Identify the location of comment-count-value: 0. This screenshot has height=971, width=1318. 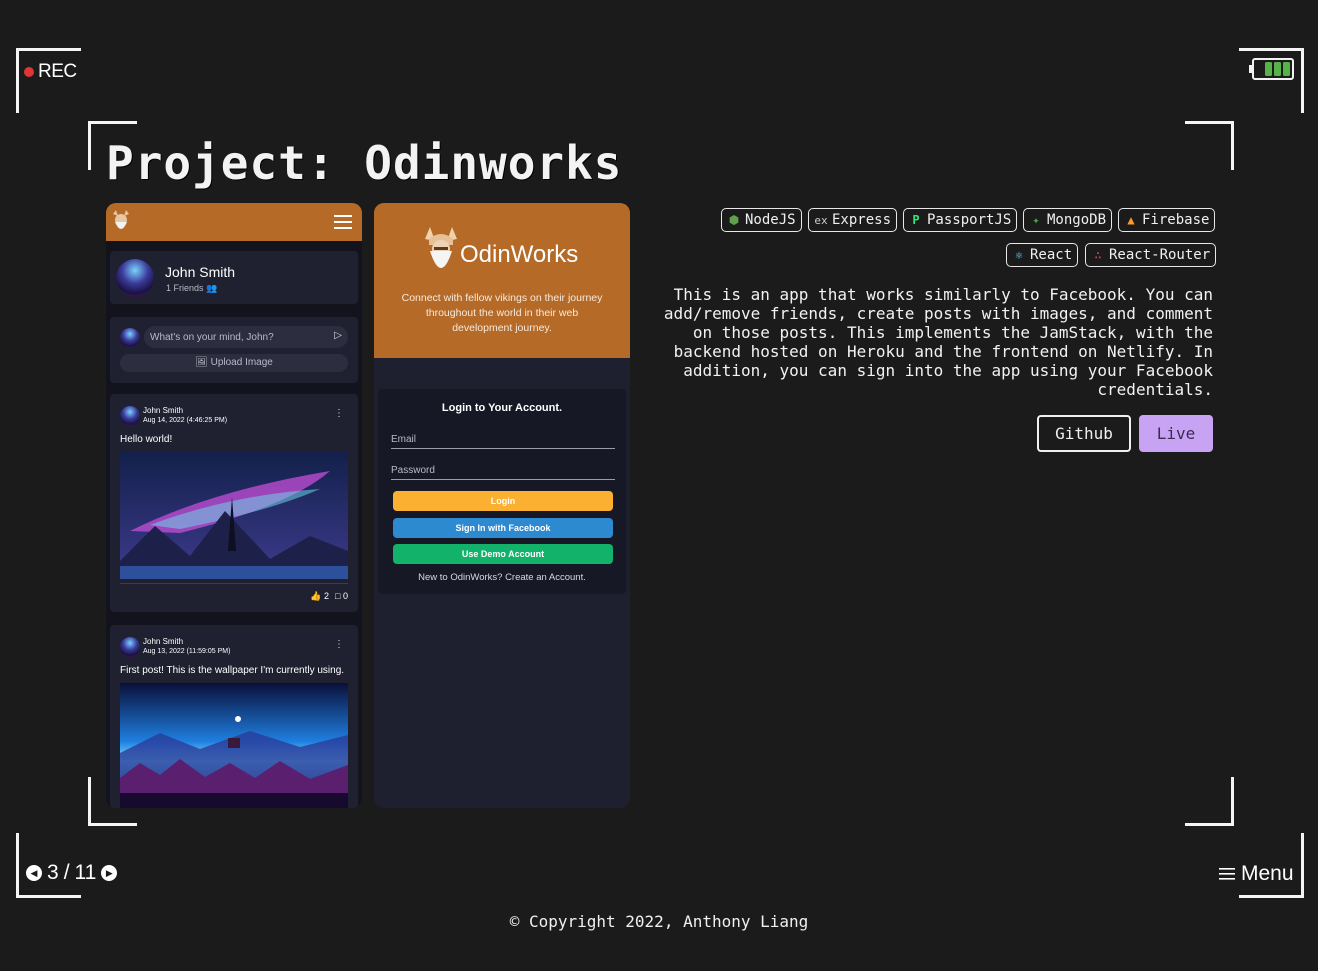
(345, 596).